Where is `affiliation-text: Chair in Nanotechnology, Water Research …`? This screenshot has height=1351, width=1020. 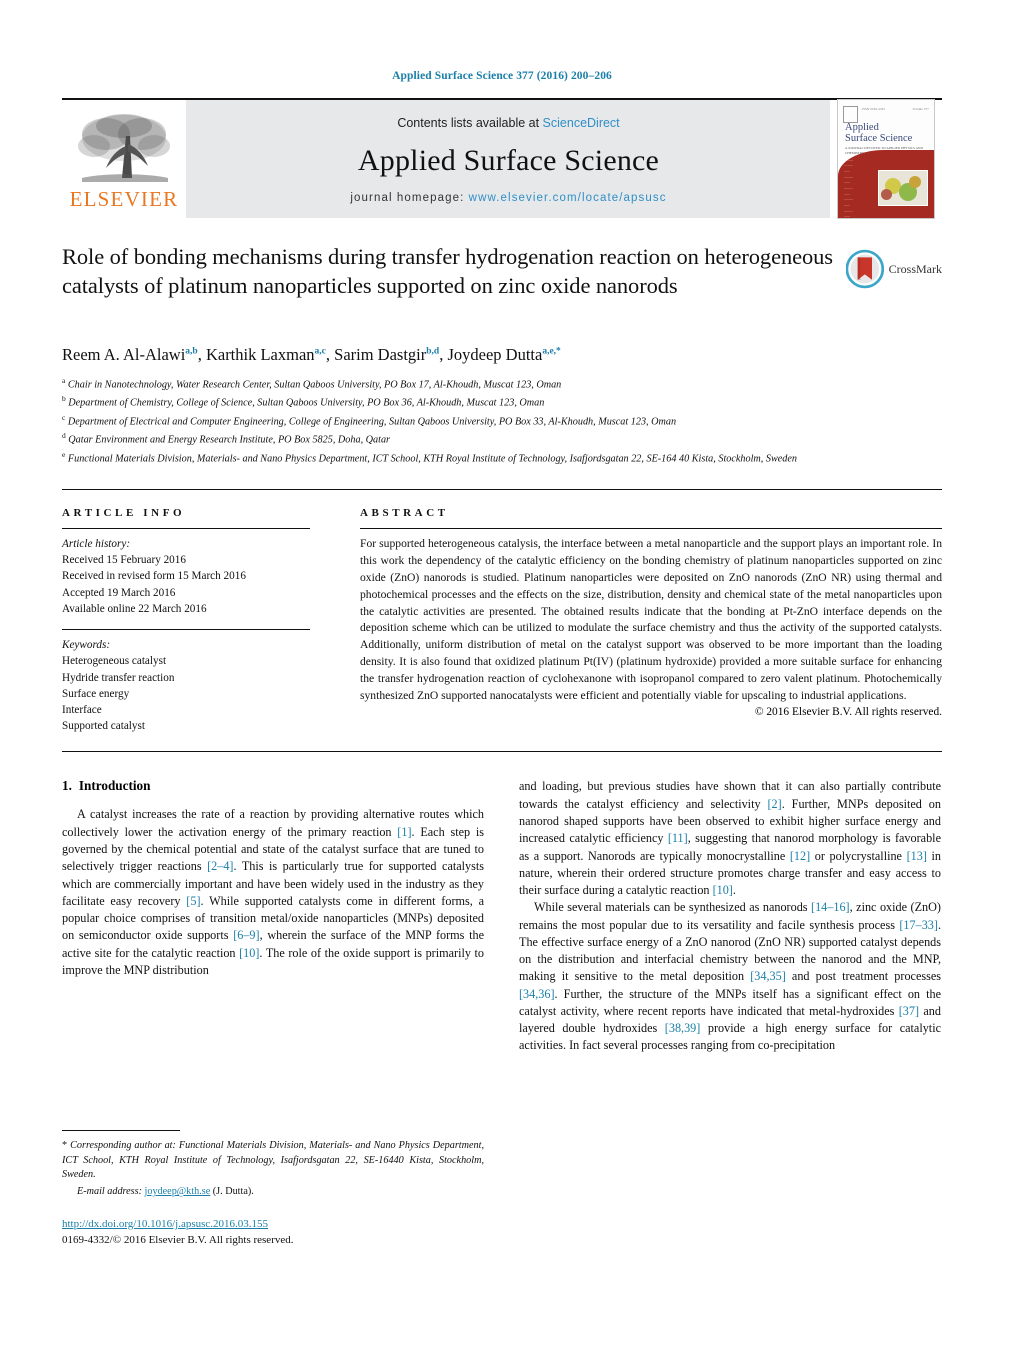 affiliation-text: Chair in Nanotechnology, Water Research … is located at coordinates (314, 385).